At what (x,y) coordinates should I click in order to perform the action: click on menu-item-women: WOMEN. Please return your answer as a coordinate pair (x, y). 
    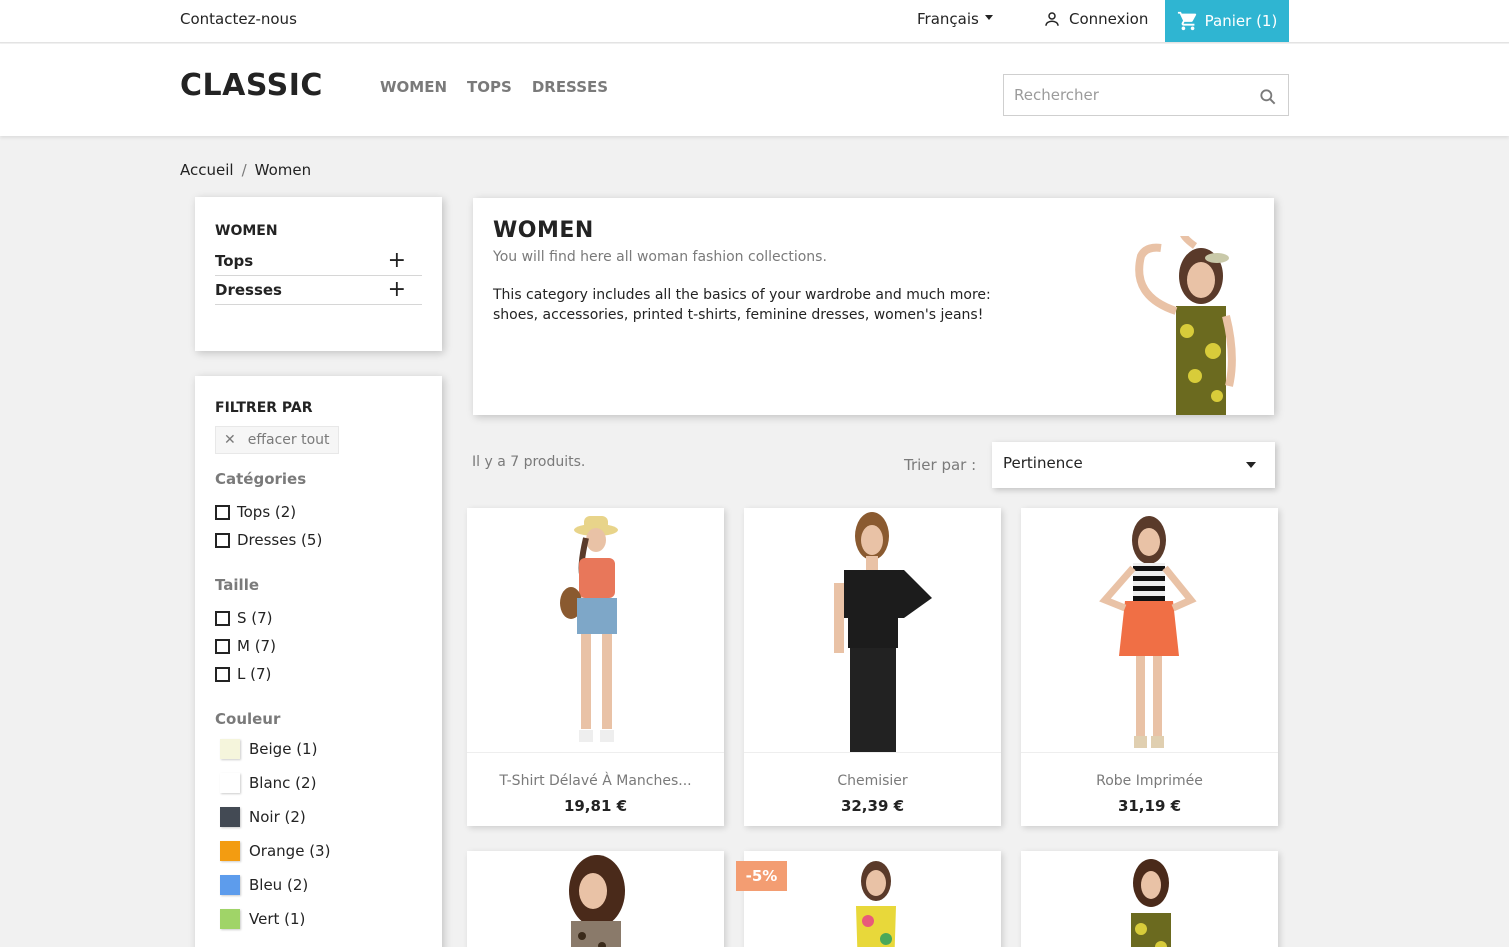
    Looking at the image, I should click on (413, 87).